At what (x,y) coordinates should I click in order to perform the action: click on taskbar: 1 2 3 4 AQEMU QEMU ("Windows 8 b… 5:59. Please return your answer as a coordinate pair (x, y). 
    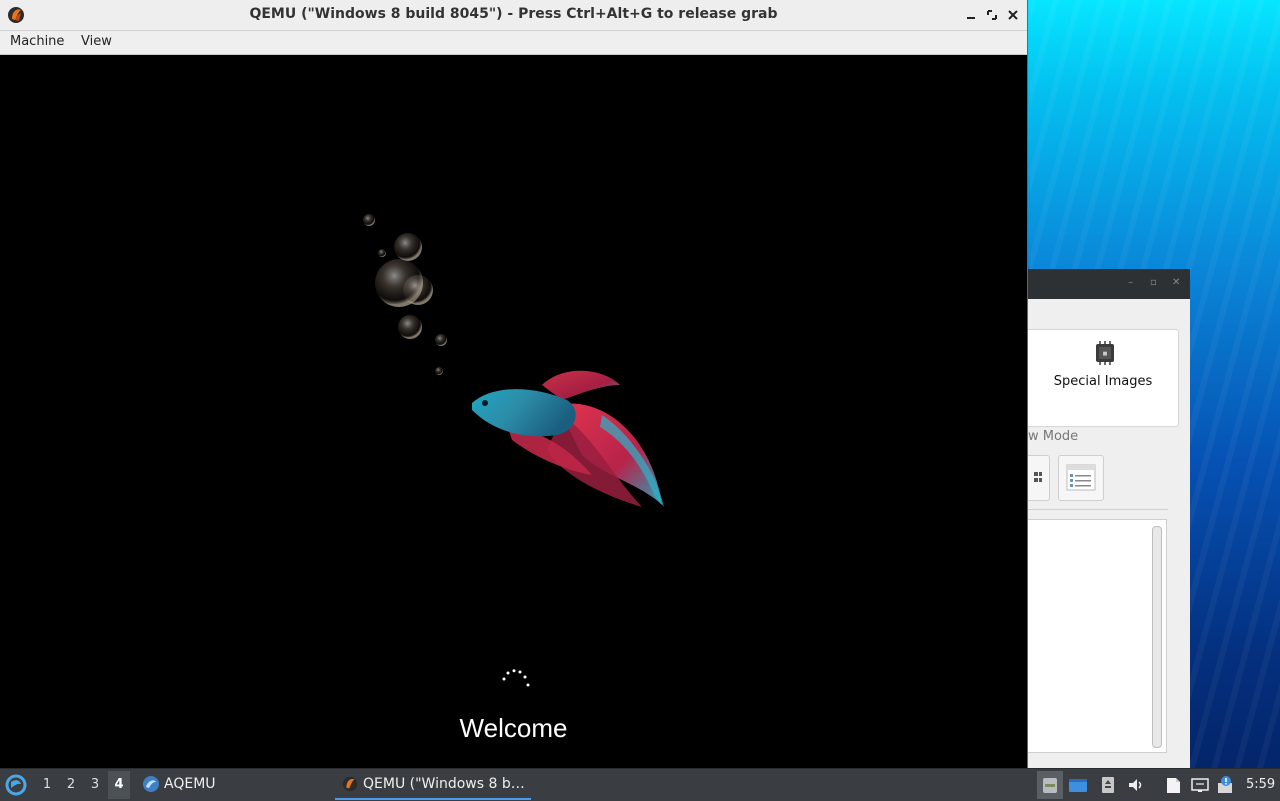
    Looking at the image, I should click on (640, 784).